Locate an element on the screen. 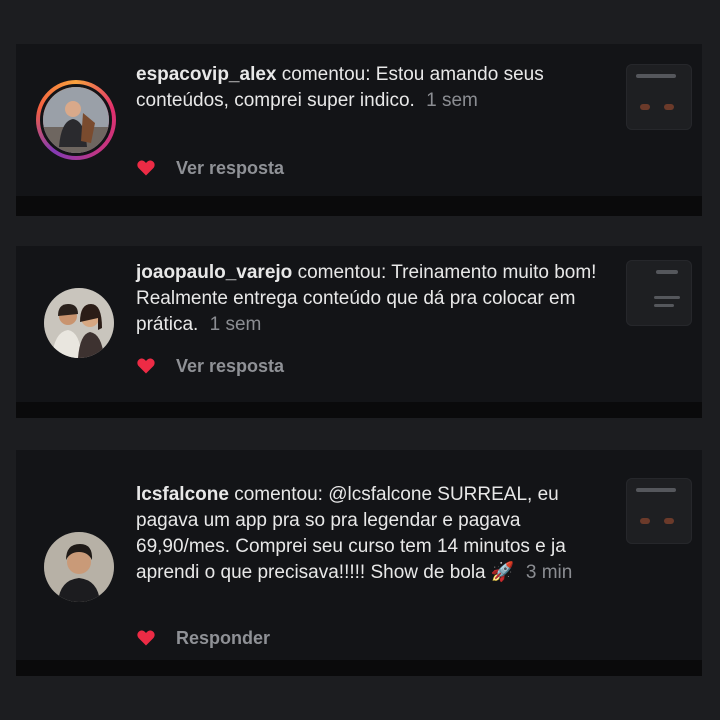 The height and width of the screenshot is (720, 720). reply-button: Responder is located at coordinates (223, 638).